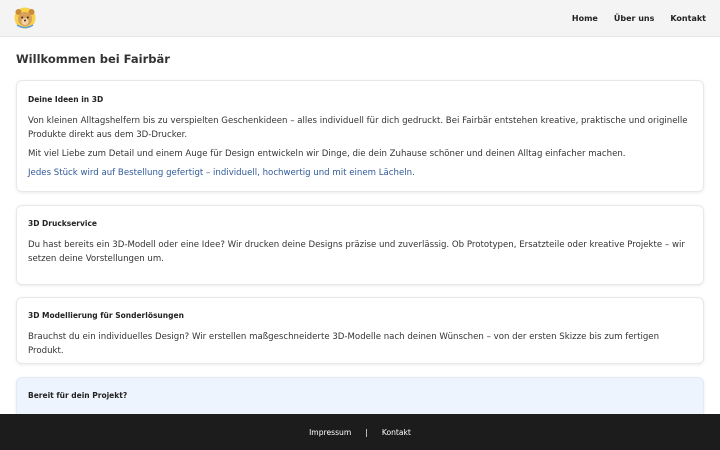 This screenshot has width=720, height=450. Describe the element at coordinates (634, 18) in the screenshot. I see `nav-about-link: Über uns` at that location.